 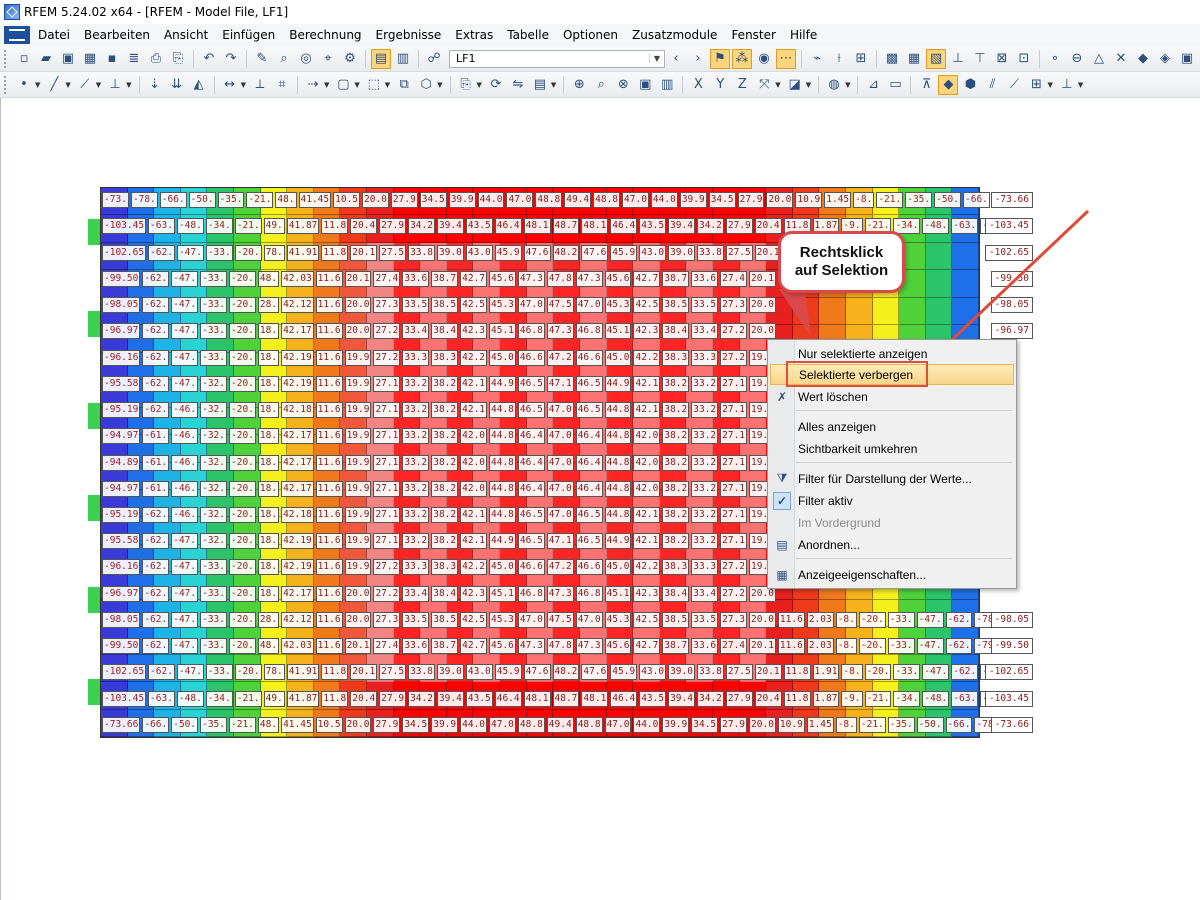 What do you see at coordinates (297, 619) in the screenshot?
I see `value-label: 42.12` at bounding box center [297, 619].